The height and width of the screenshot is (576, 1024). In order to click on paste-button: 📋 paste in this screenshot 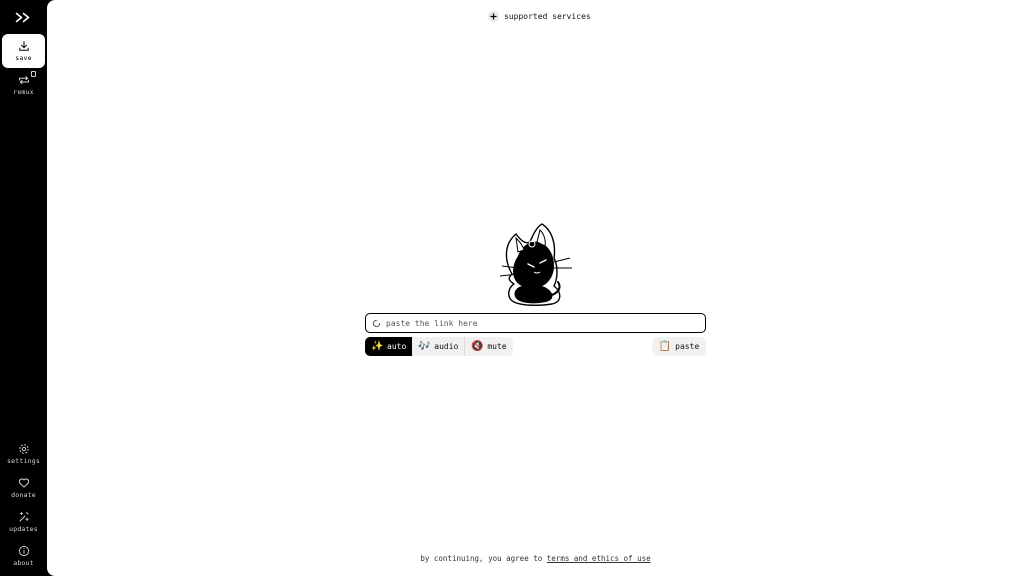, I will do `click(679, 346)`.